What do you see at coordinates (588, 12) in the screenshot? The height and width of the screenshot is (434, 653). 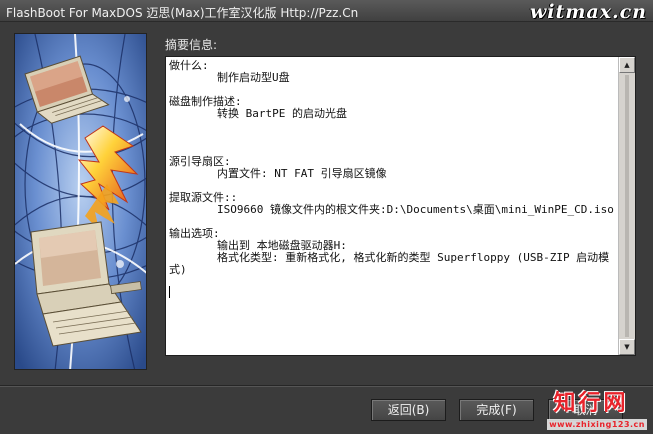 I see `witmax-watermark: witmax.cn` at bounding box center [588, 12].